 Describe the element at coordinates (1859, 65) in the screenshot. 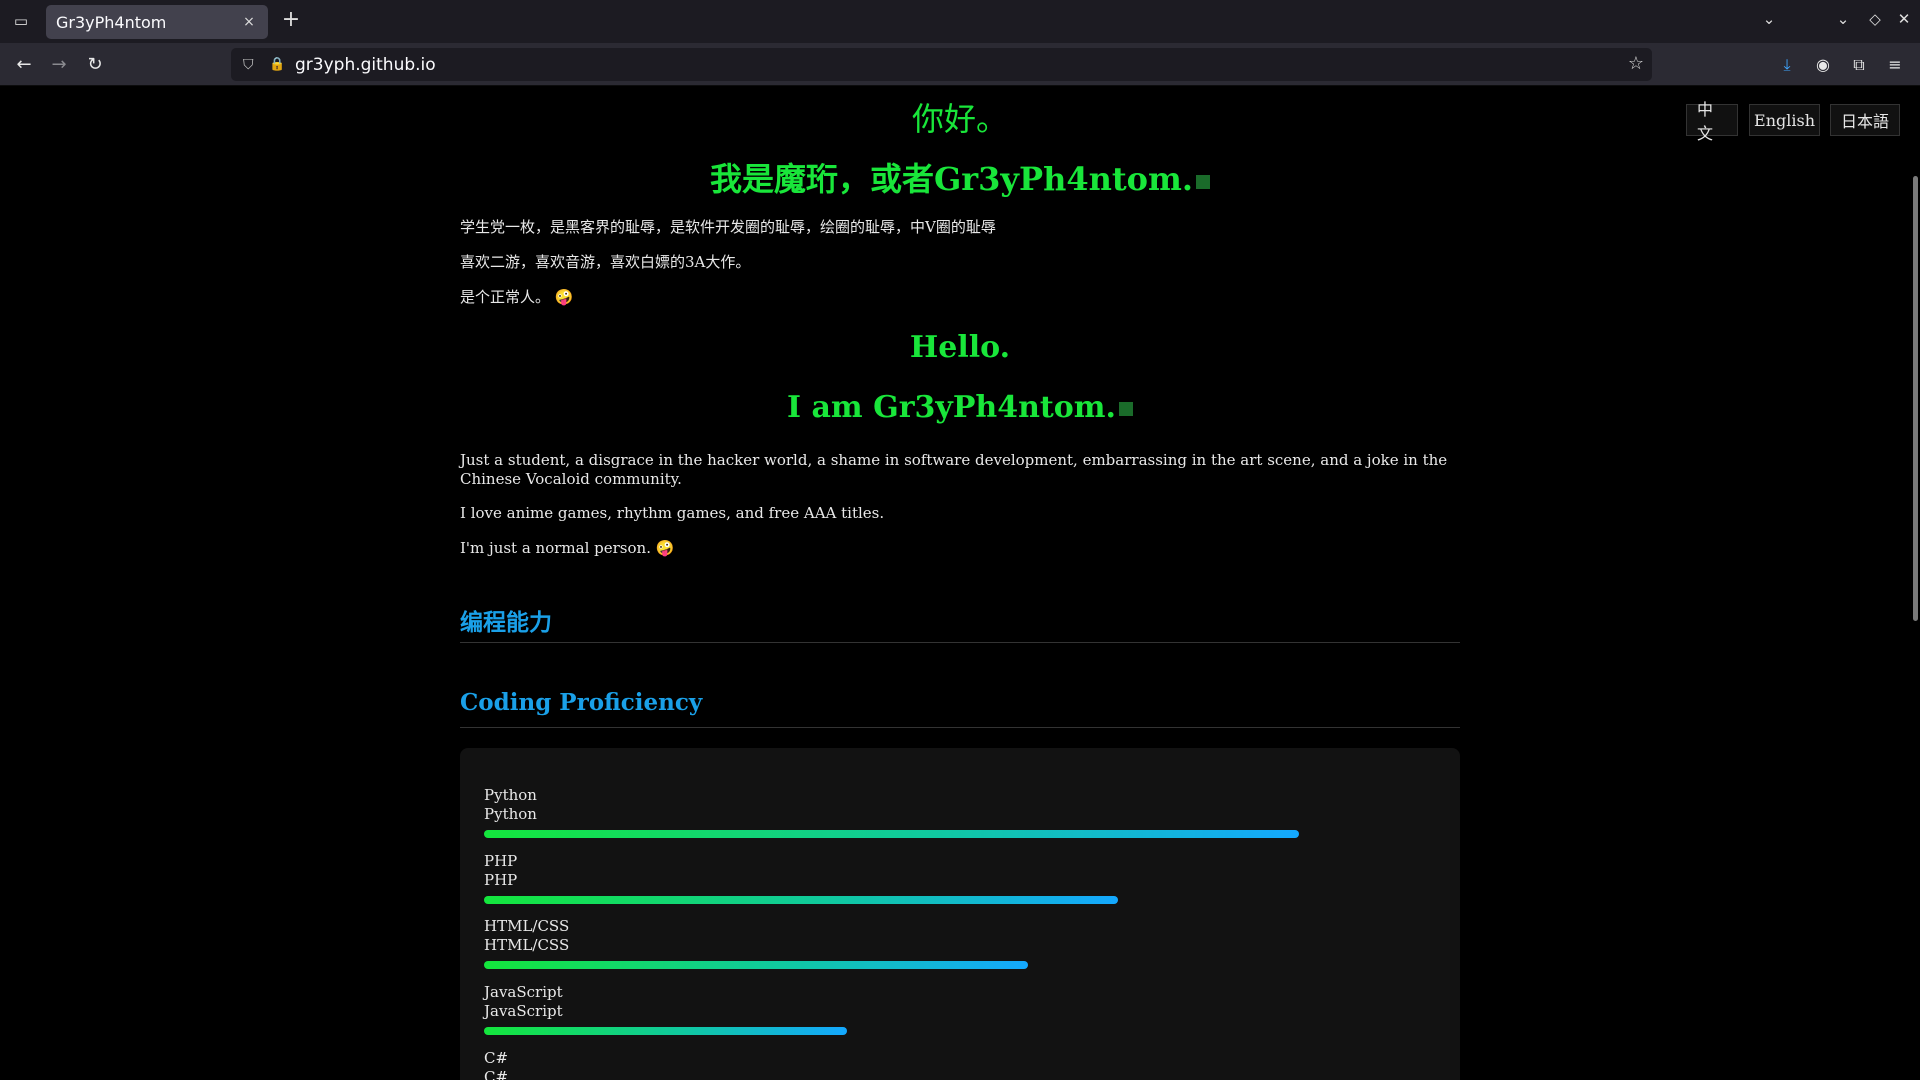

I see `extensions-icon: ⧉` at that location.